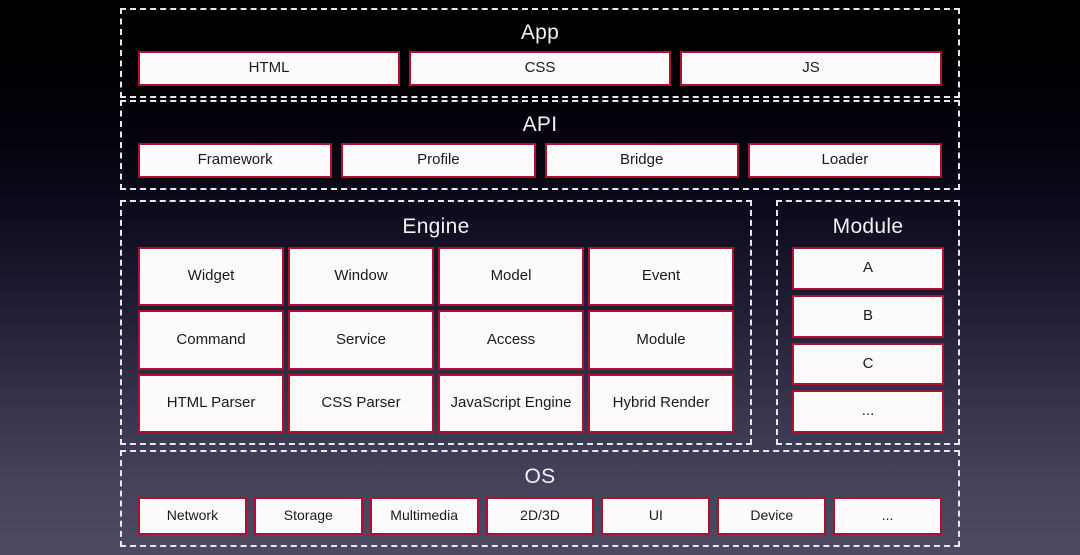 The width and height of the screenshot is (1080, 555). What do you see at coordinates (211, 403) in the screenshot?
I see `engine-item-html-parser: HTML Parser` at bounding box center [211, 403].